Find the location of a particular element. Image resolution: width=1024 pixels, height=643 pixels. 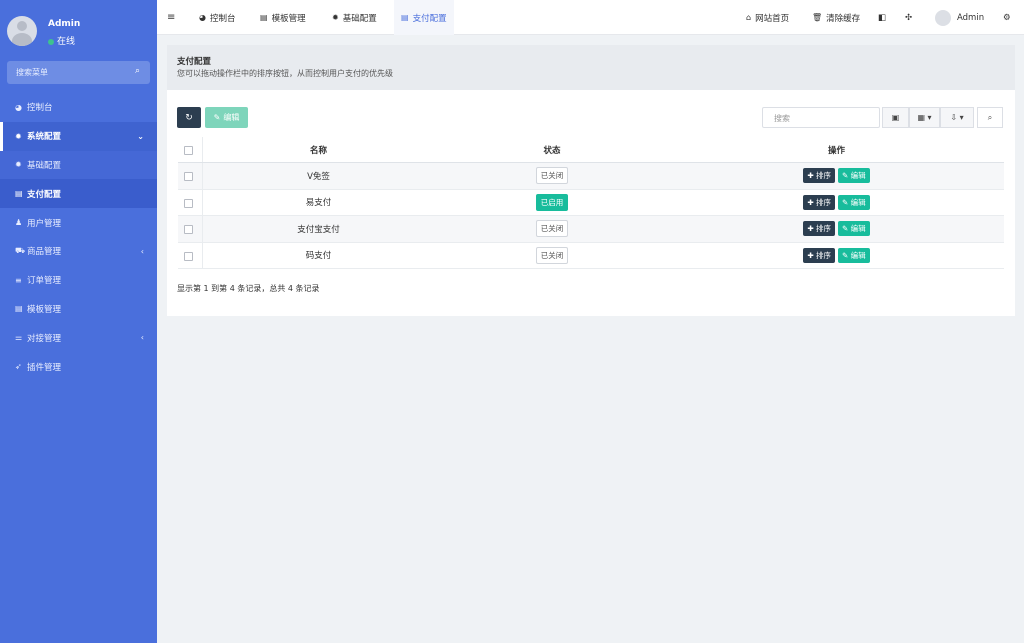

sidebar-search-placeholder: 搜索菜单 is located at coordinates (32, 72).